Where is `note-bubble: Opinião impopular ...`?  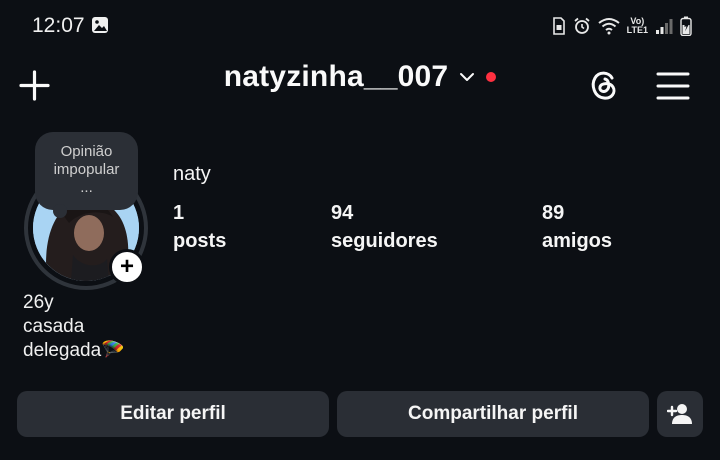
note-bubble: Opinião impopular ... is located at coordinates (86, 175).